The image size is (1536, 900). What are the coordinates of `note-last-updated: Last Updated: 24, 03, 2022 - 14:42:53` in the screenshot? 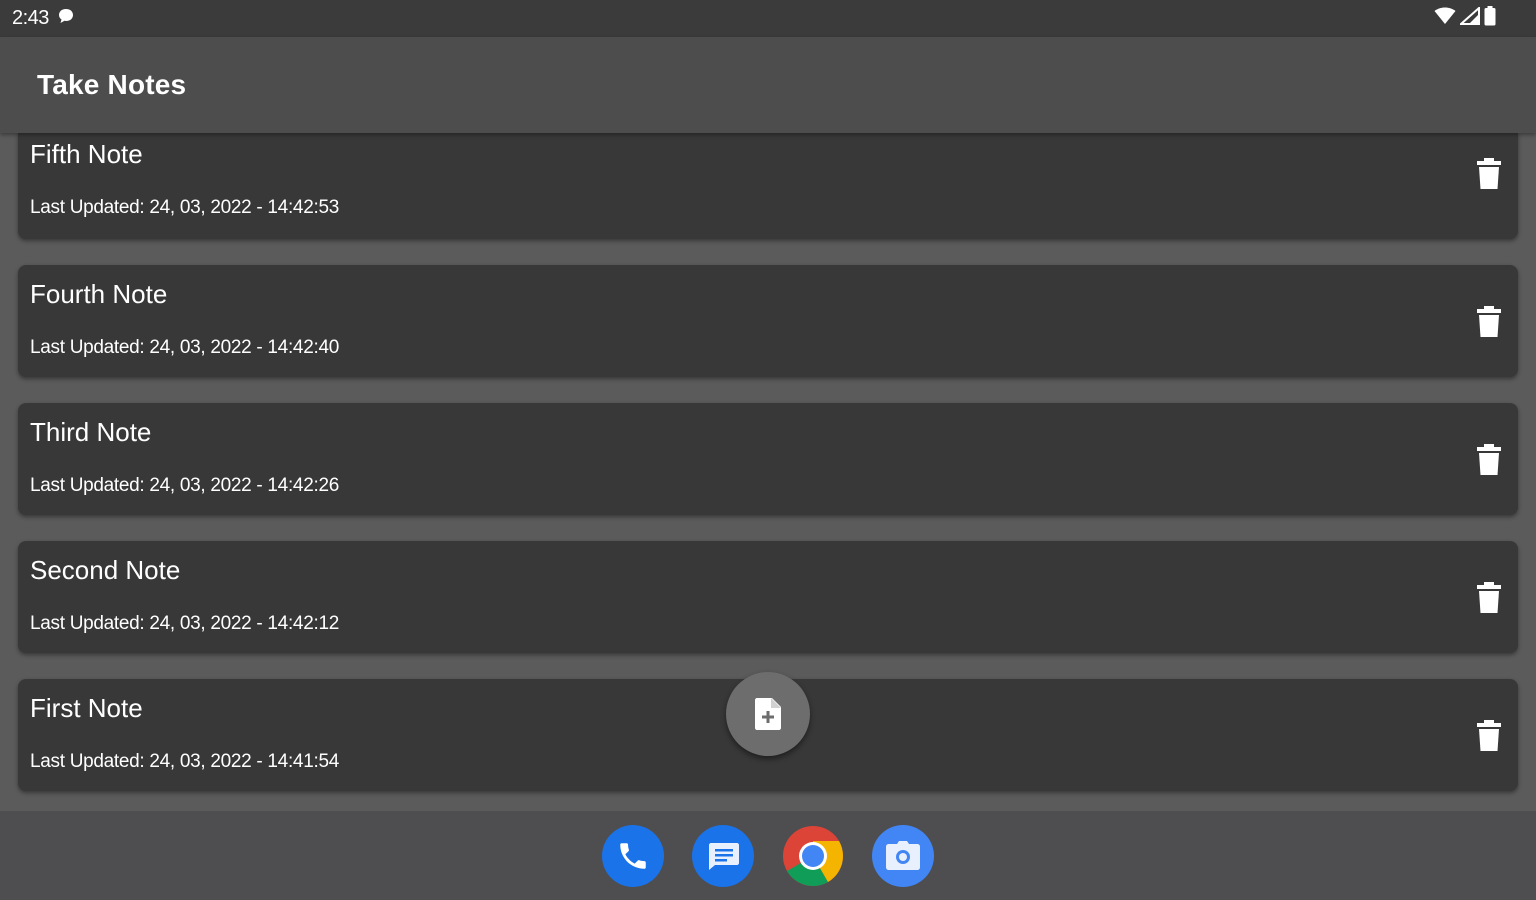 It's located at (184, 207).